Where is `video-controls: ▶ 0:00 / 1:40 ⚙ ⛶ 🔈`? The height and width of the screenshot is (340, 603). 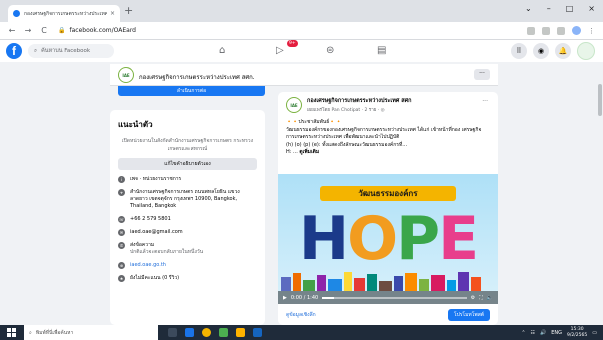
video-controls: ▶ 0:00 / 1:40 ⚙ ⛶ 🔈 is located at coordinates (388, 297).